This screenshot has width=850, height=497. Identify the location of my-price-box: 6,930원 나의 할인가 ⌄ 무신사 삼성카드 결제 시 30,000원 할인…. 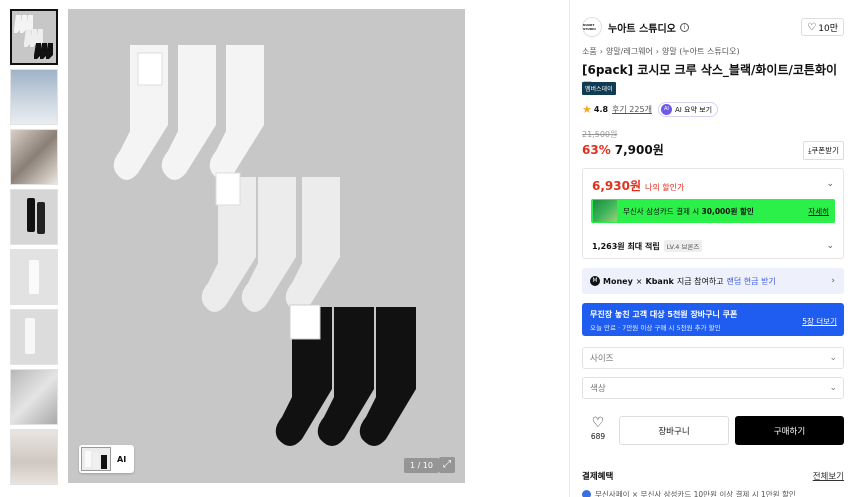
(713, 213).